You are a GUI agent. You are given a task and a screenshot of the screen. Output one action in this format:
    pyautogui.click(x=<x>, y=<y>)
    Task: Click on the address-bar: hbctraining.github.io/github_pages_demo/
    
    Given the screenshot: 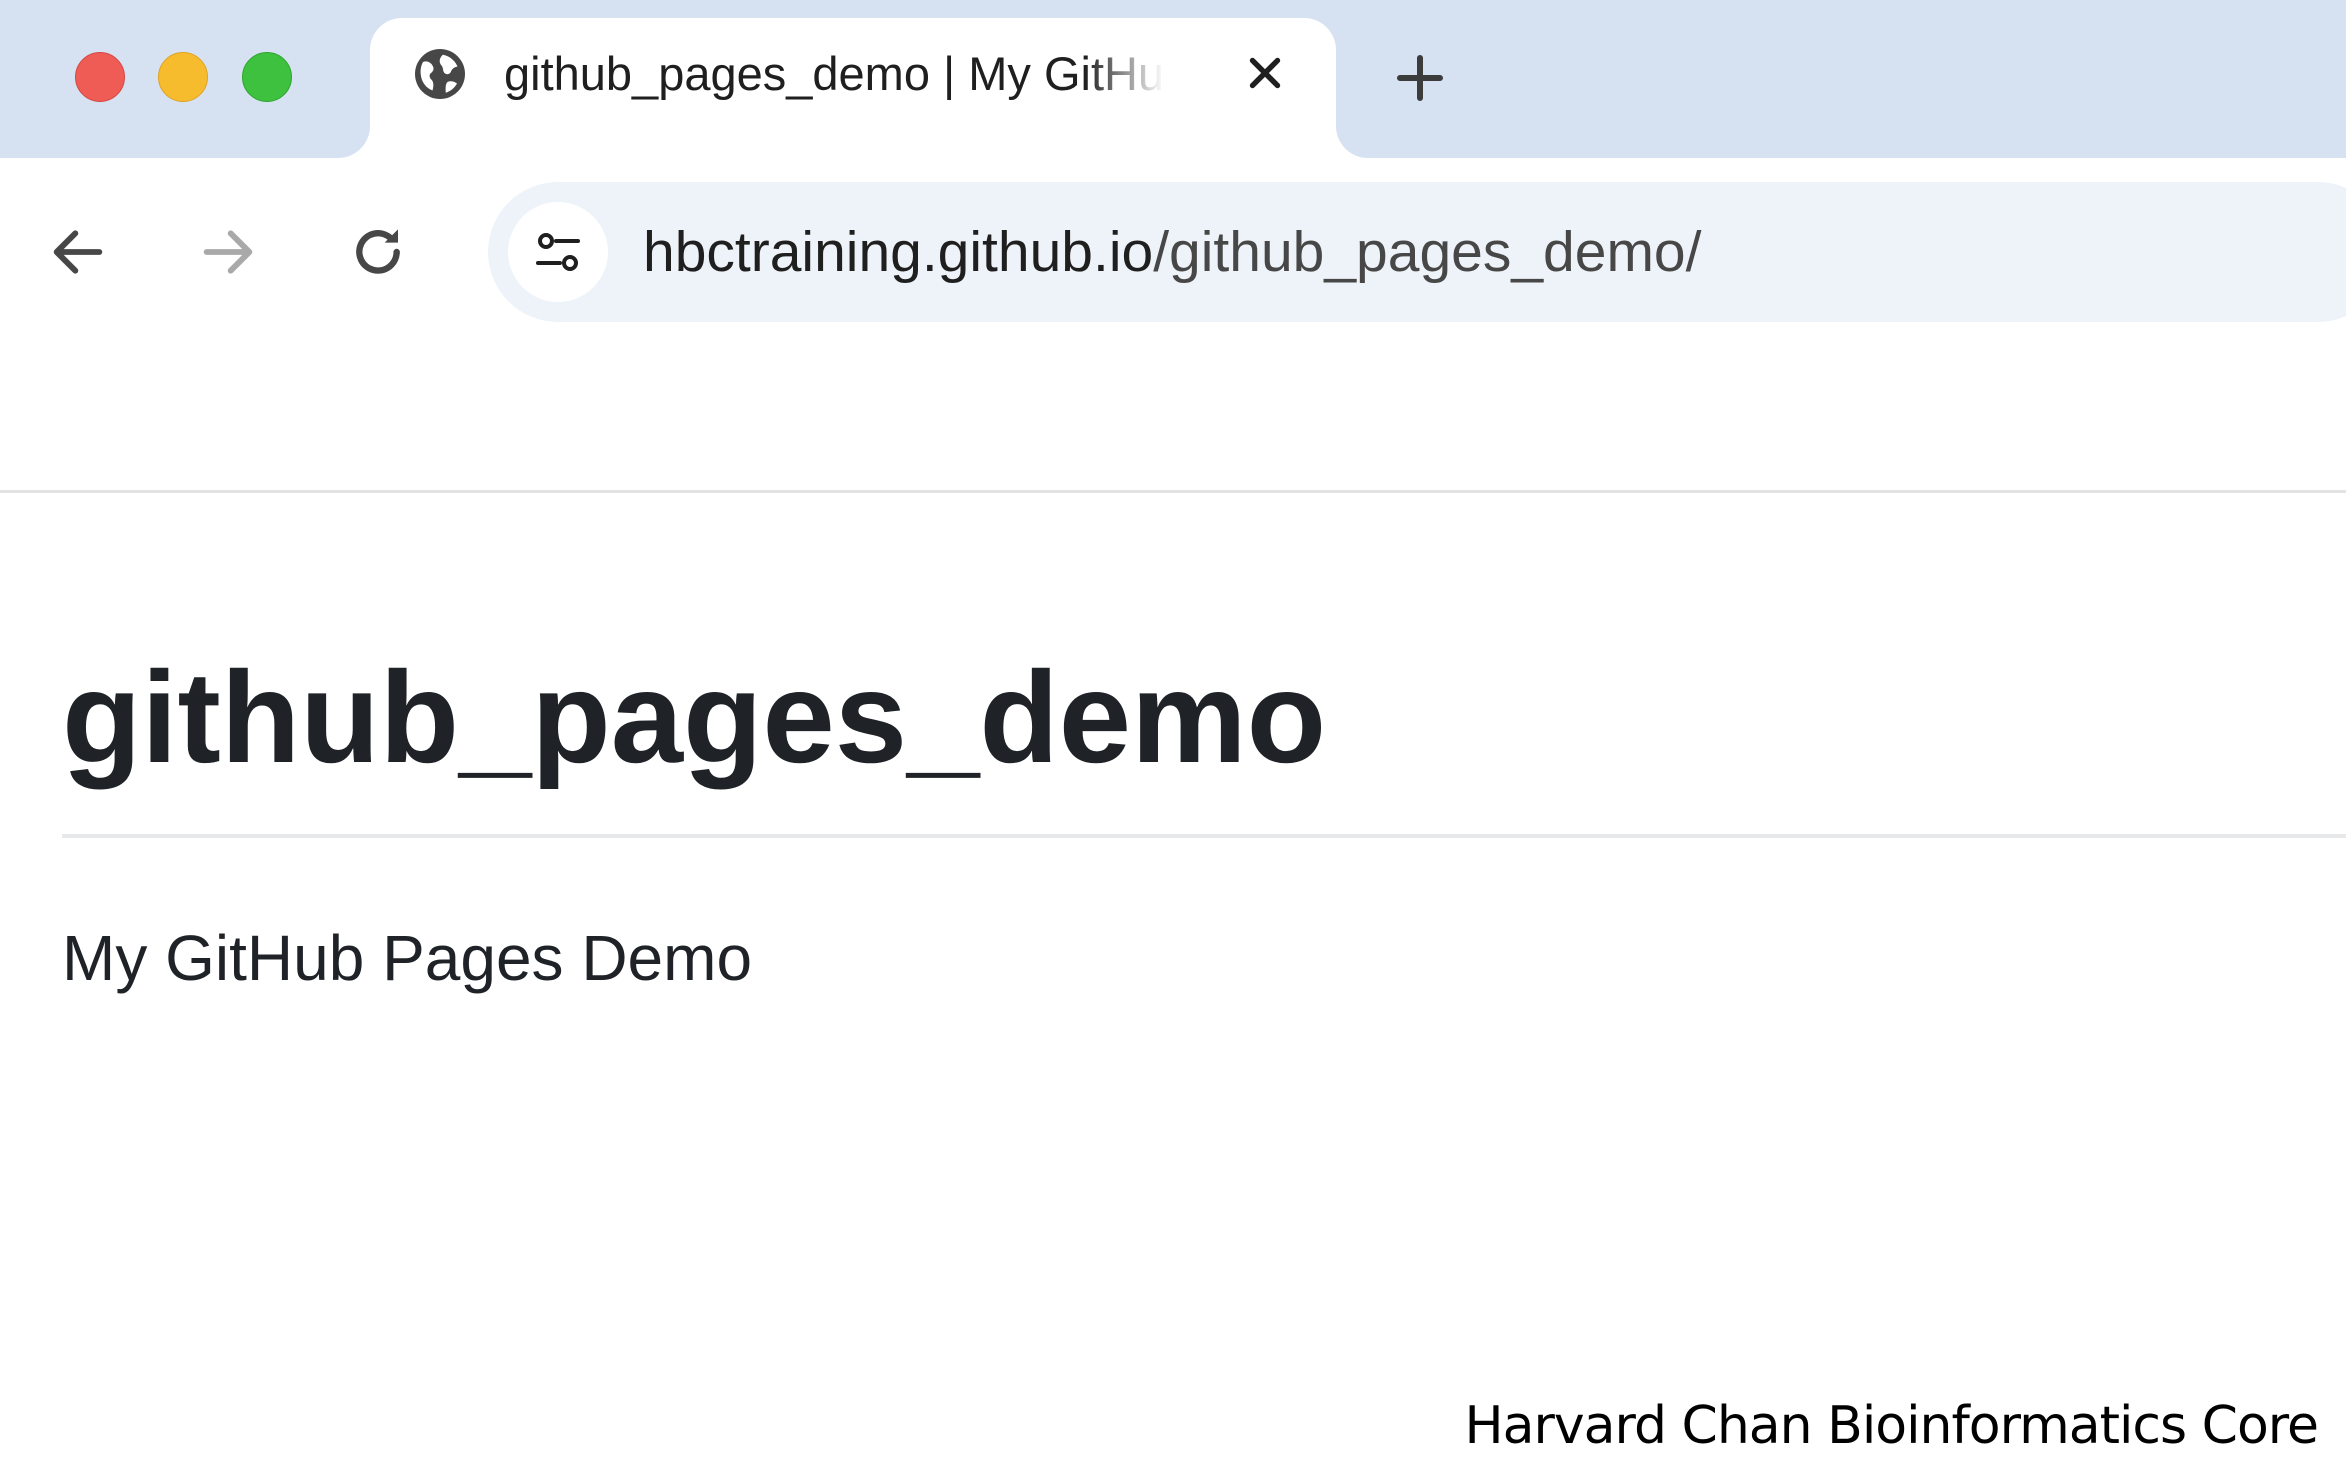 What is the action you would take?
    pyautogui.click(x=1417, y=252)
    